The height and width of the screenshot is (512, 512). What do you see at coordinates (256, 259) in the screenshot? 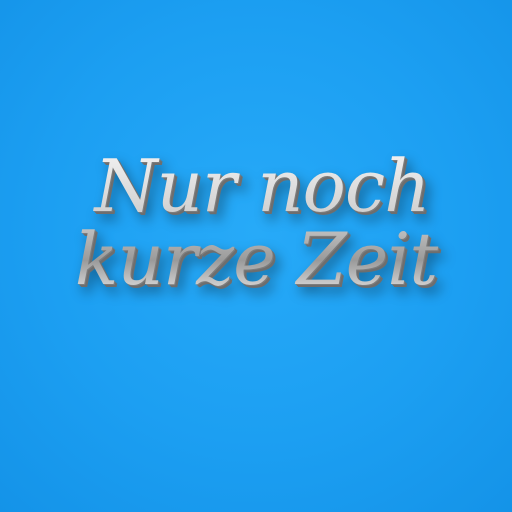
I see `headline-line-2: kurze Zeit` at bounding box center [256, 259].